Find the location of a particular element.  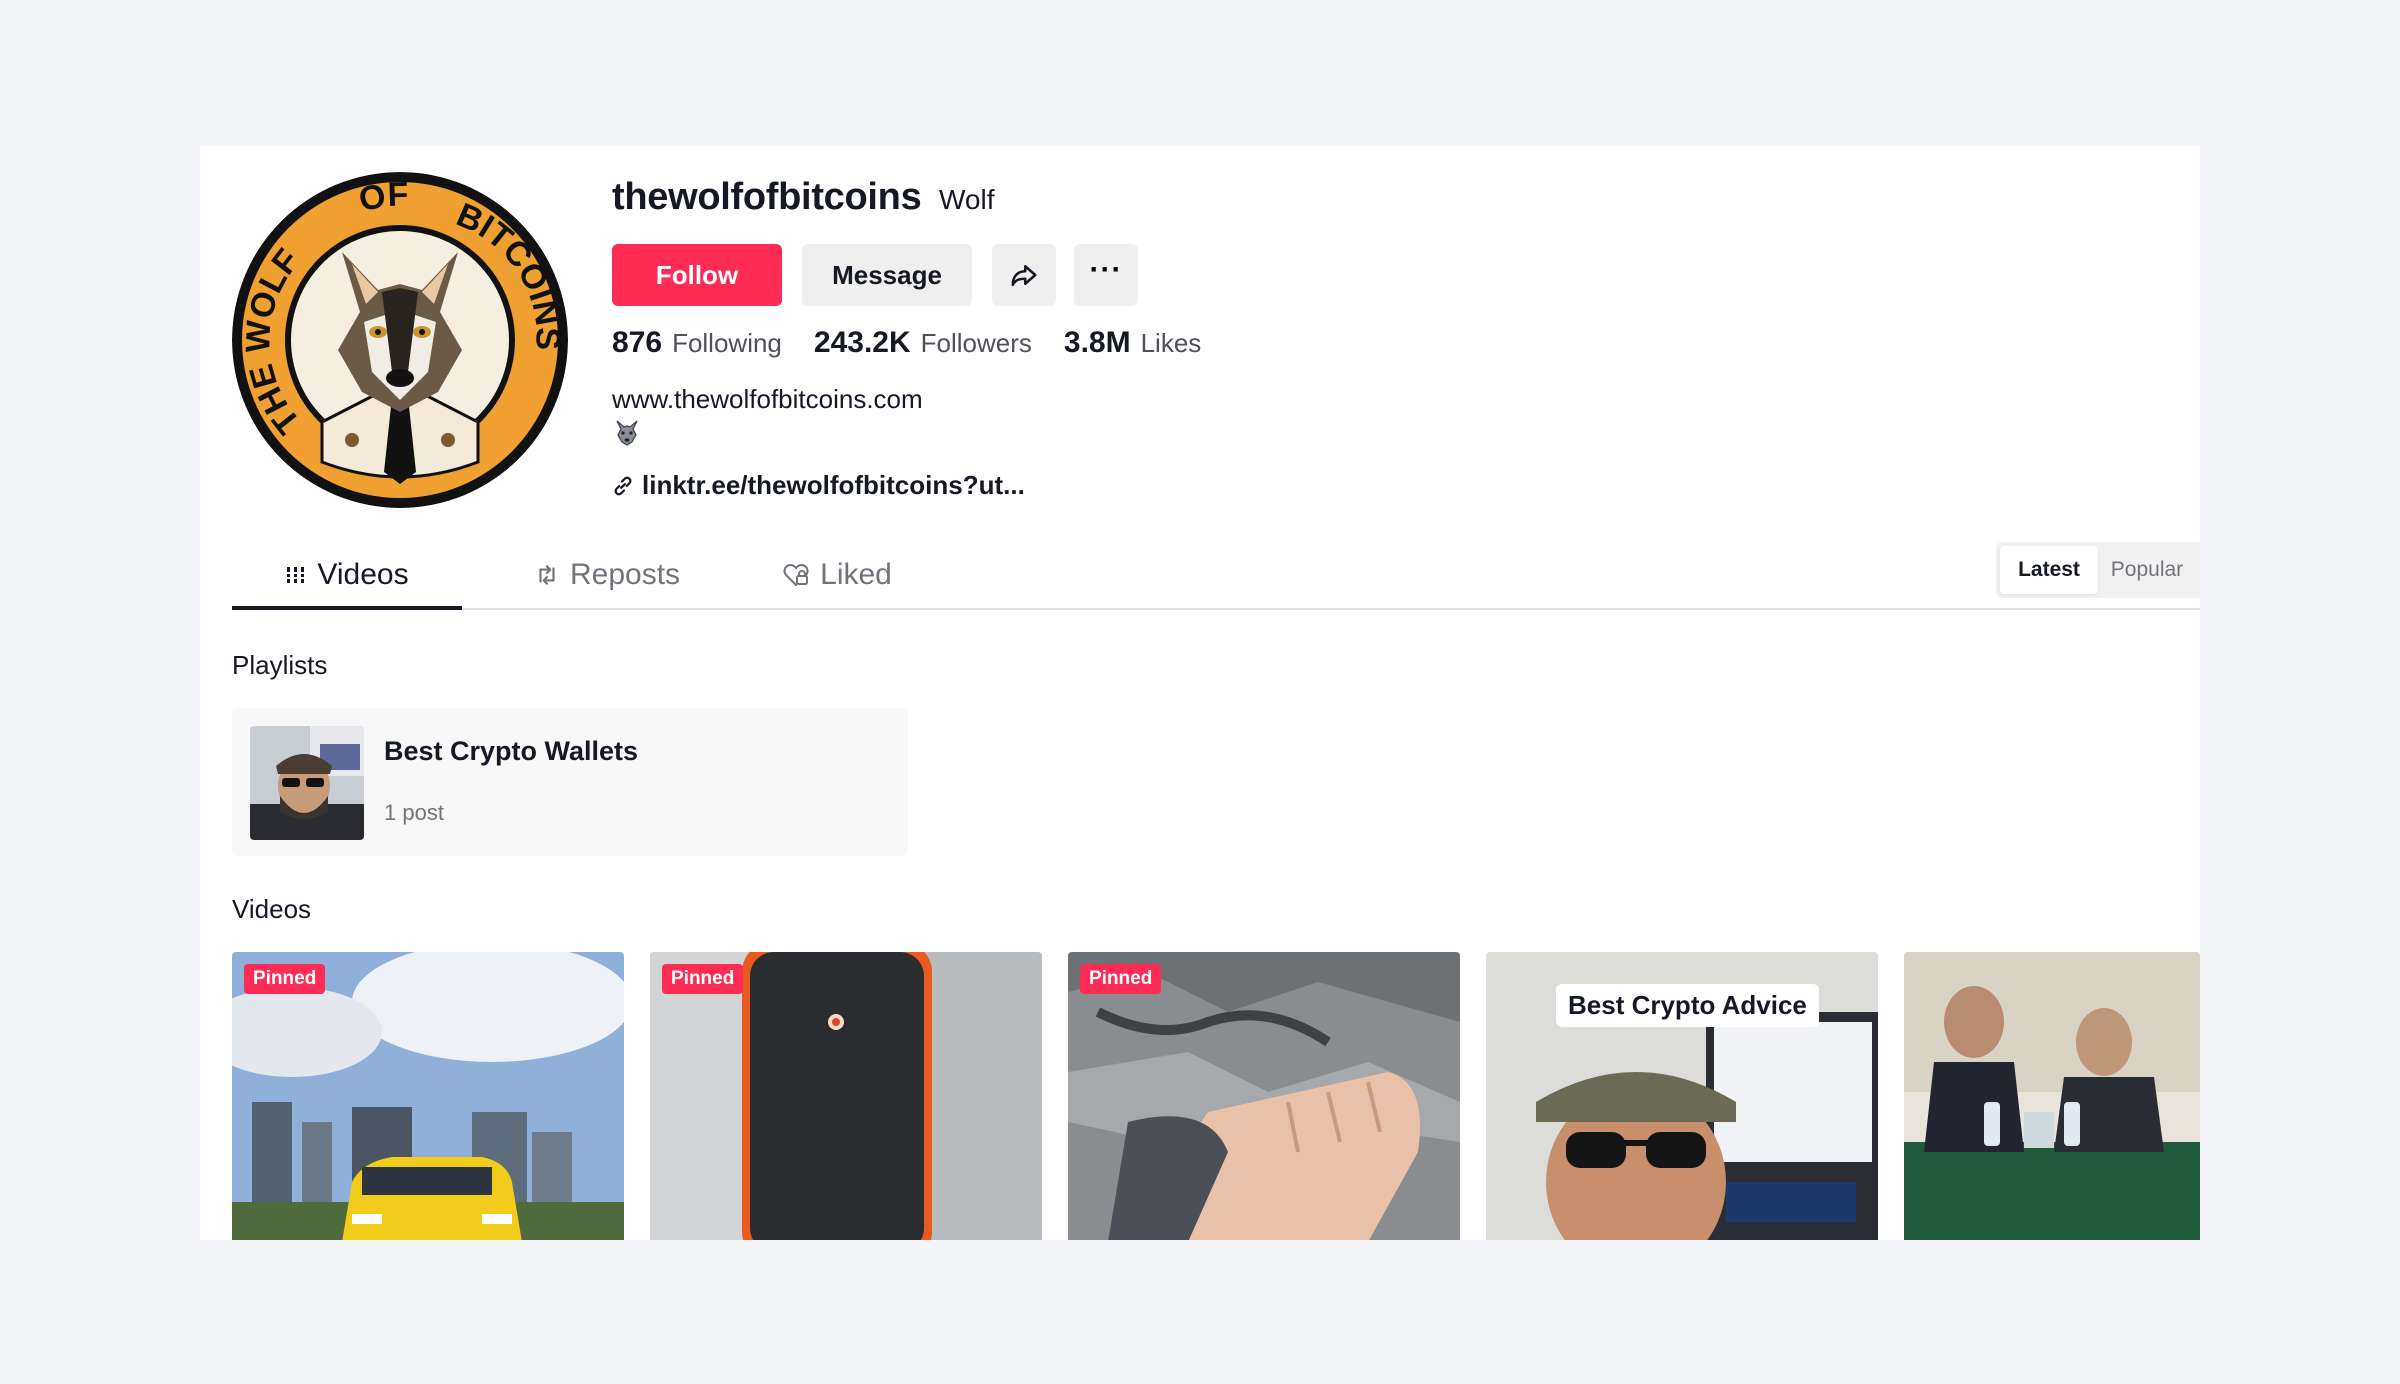

share-icon is located at coordinates (1024, 276).